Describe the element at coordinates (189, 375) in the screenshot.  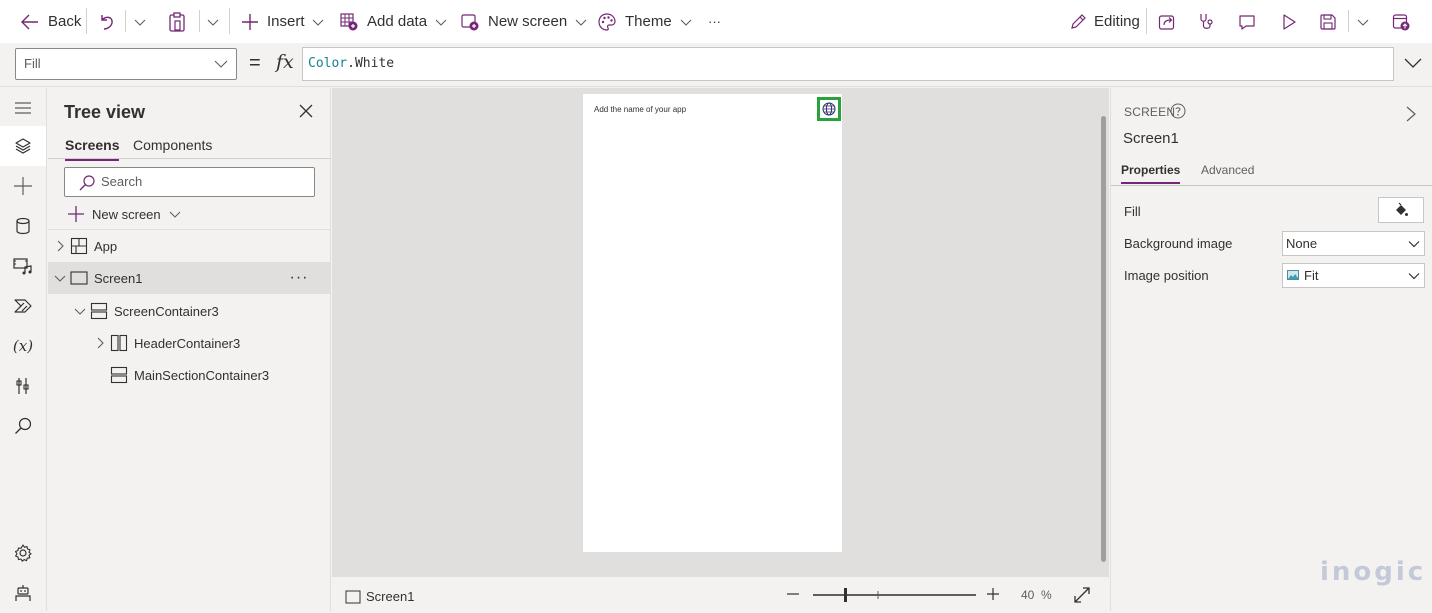
I see `tree-node-mainsectioncontainer3: MainSectionContainer3` at that location.